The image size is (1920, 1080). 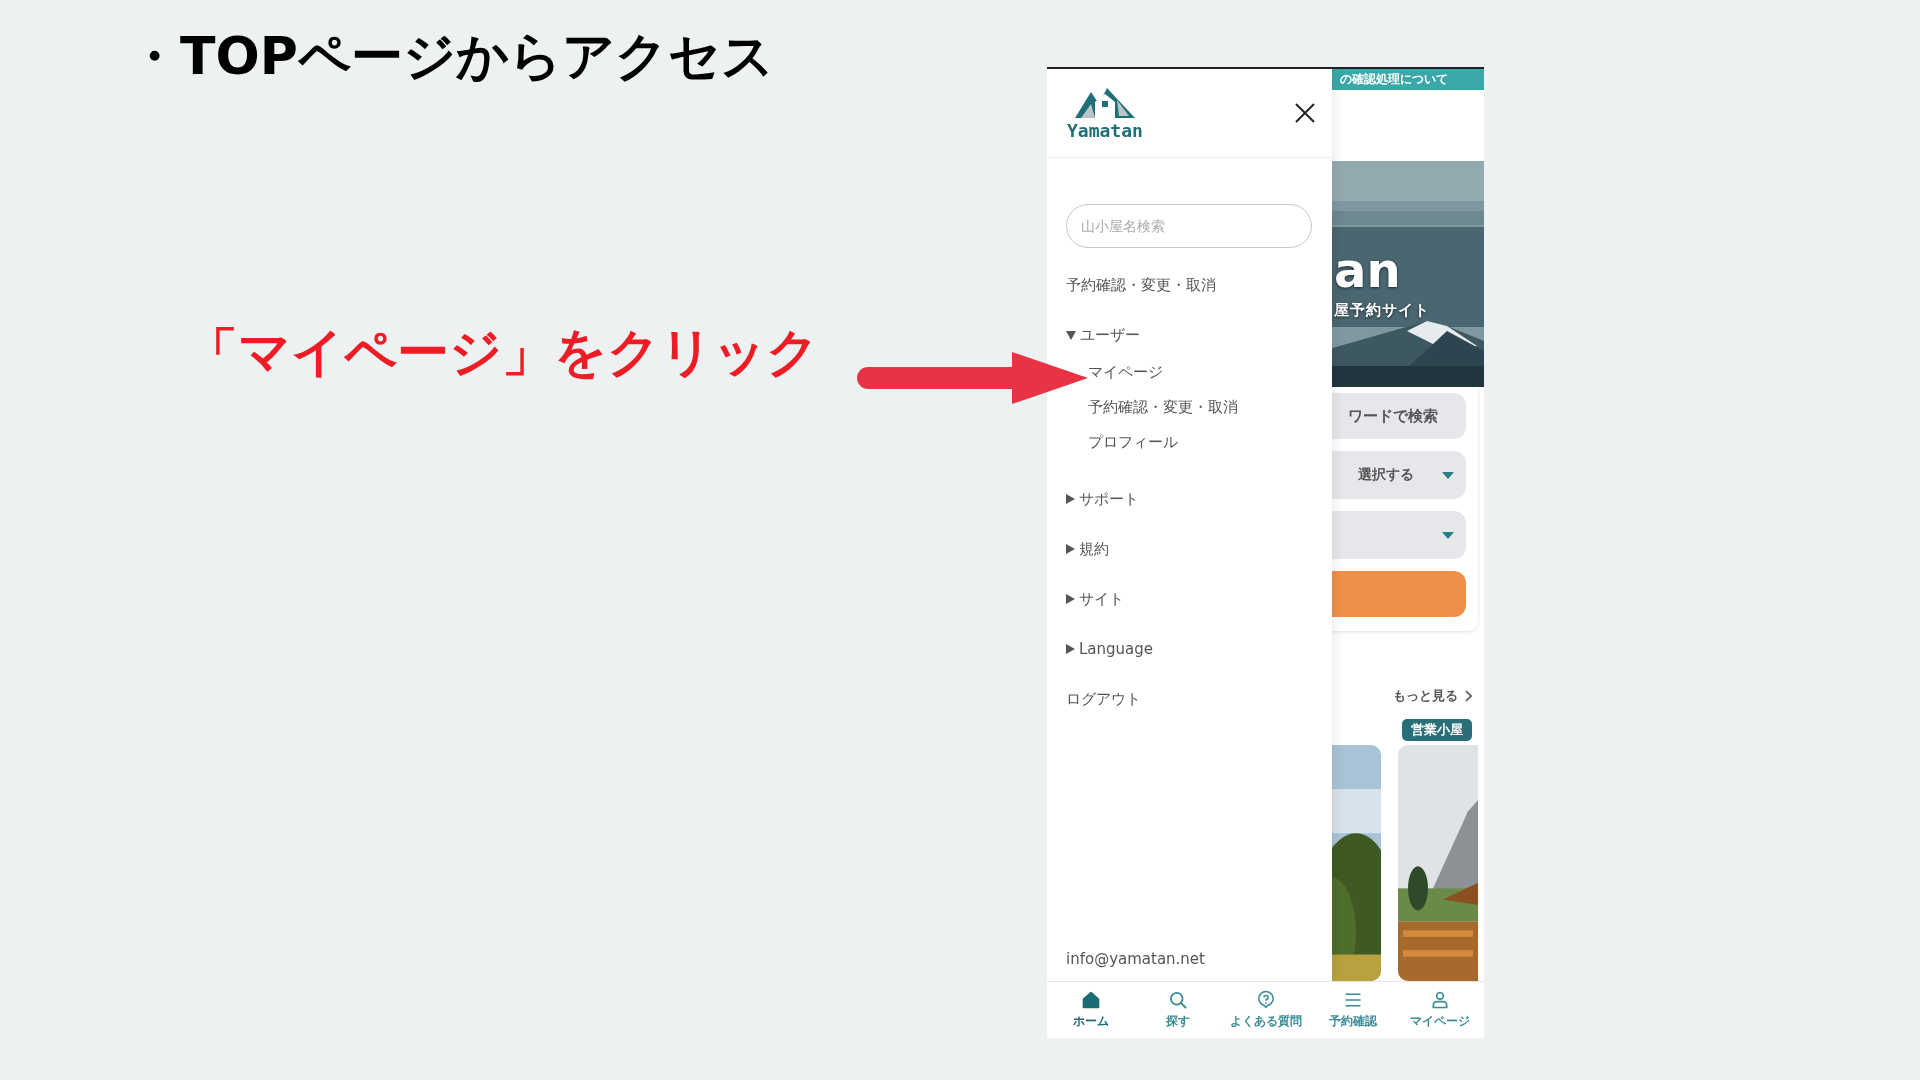 I want to click on menu-group: ユーザー, so click(x=1103, y=335).